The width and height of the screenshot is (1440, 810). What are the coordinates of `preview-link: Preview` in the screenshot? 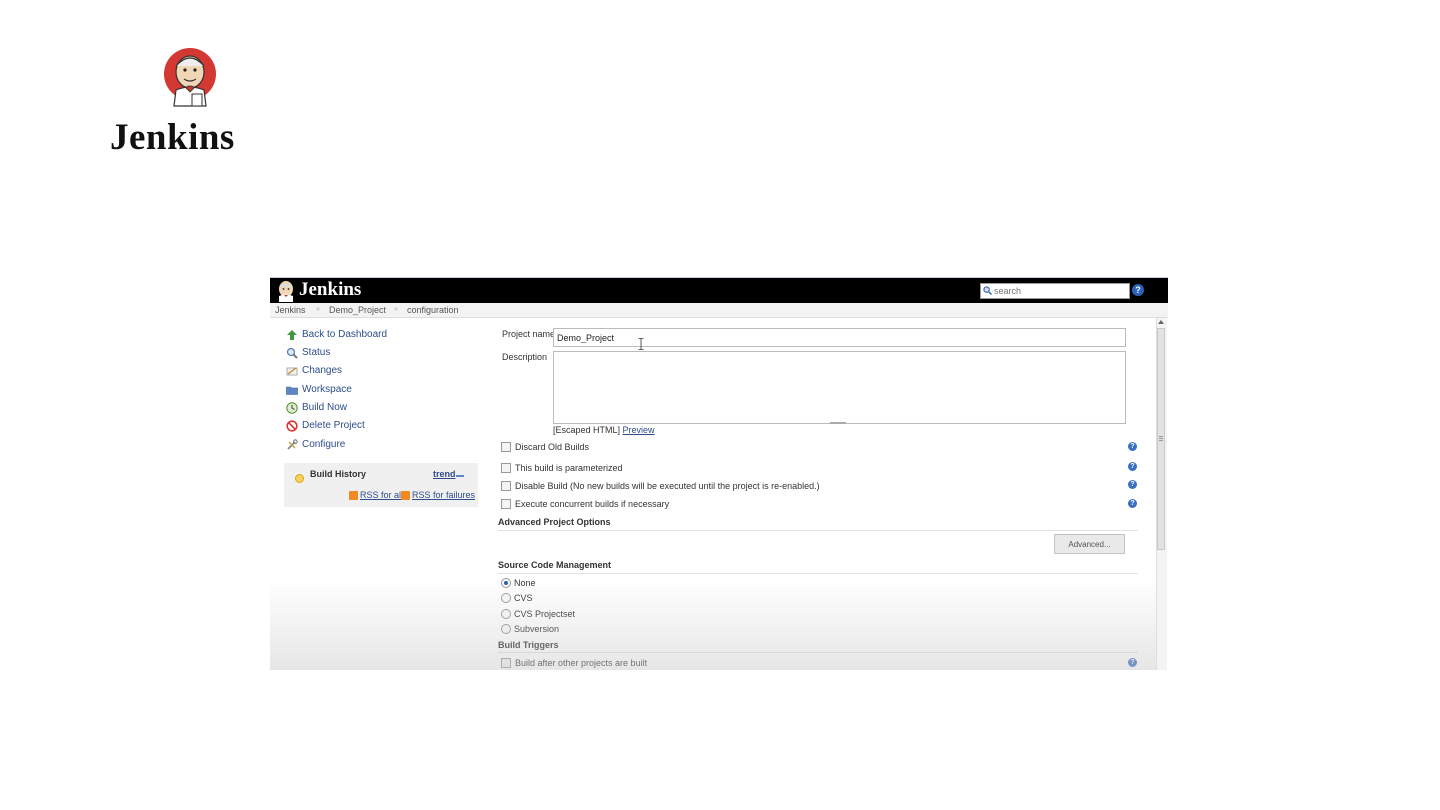 It's located at (639, 430).